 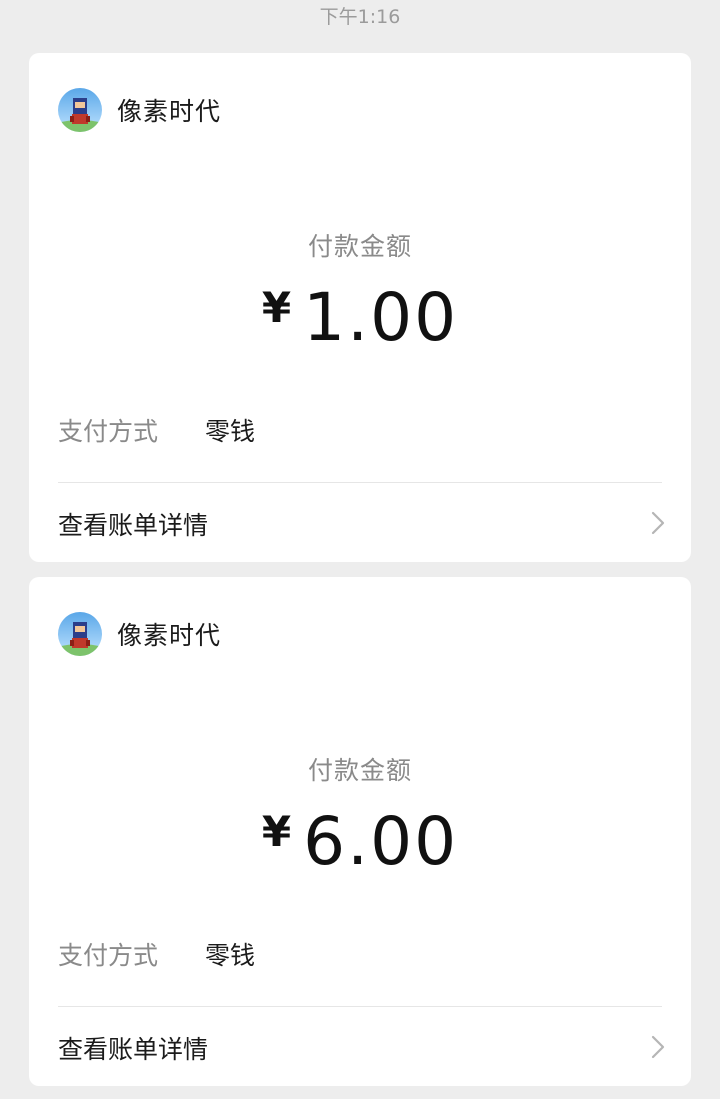 I want to click on message-timestamp: 下午1:16, so click(x=360, y=17).